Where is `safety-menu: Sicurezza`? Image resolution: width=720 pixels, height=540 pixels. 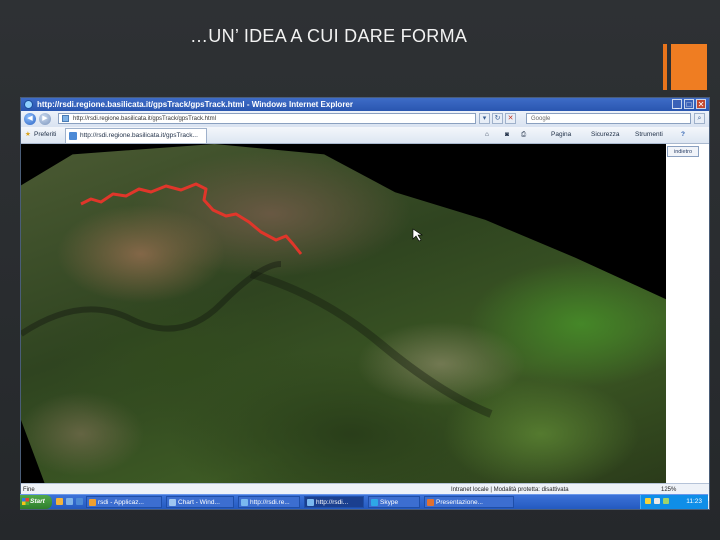 safety-menu: Sicurezza is located at coordinates (605, 135).